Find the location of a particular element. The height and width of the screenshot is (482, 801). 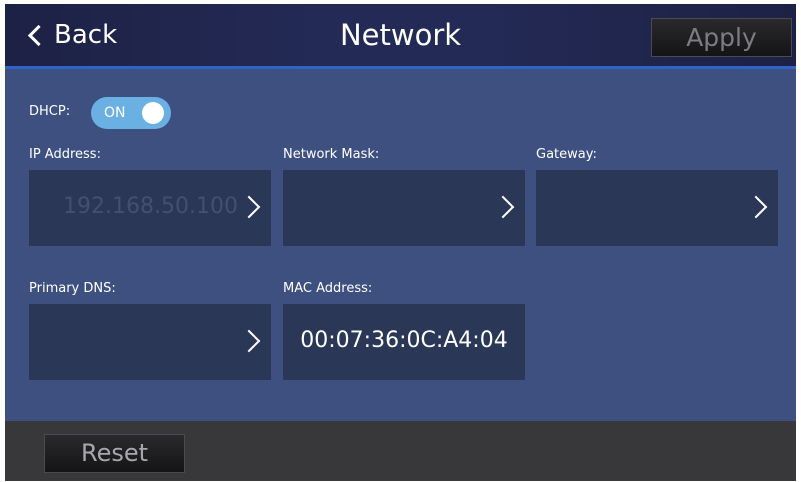

ip-address-label: IP Address: is located at coordinates (65, 154).